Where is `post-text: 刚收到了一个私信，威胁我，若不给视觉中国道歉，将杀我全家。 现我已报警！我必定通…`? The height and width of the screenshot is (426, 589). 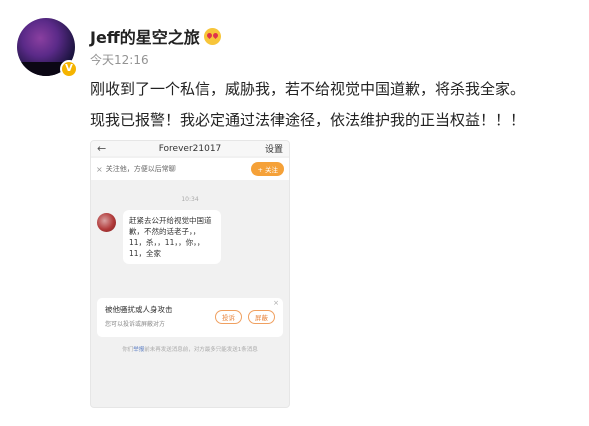
post-text: 刚收到了一个私信，威胁我，若不给视觉中国道歉，将杀我全家。 现我已报警！我必定通… is located at coordinates (337, 105).